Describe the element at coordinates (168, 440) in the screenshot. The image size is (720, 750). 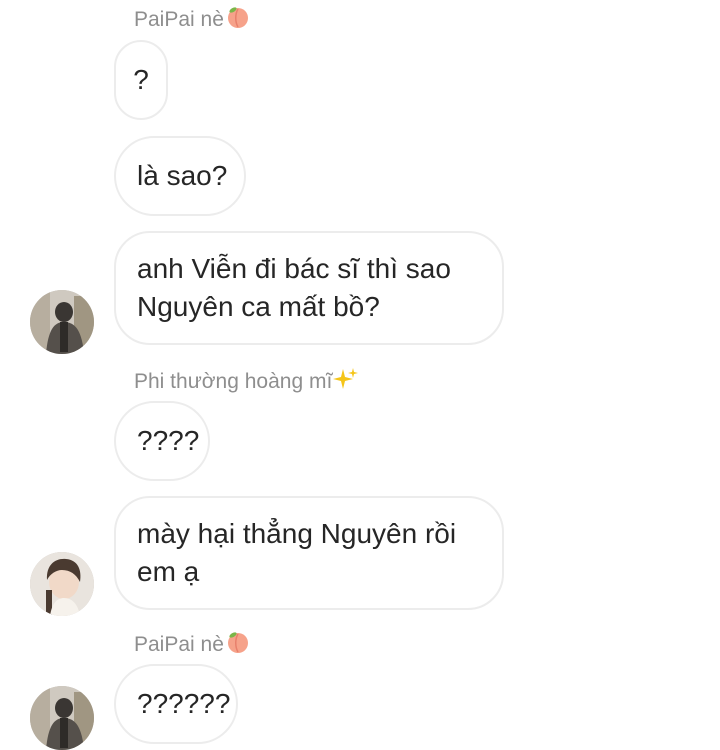
I see `message-text: ????` at that location.